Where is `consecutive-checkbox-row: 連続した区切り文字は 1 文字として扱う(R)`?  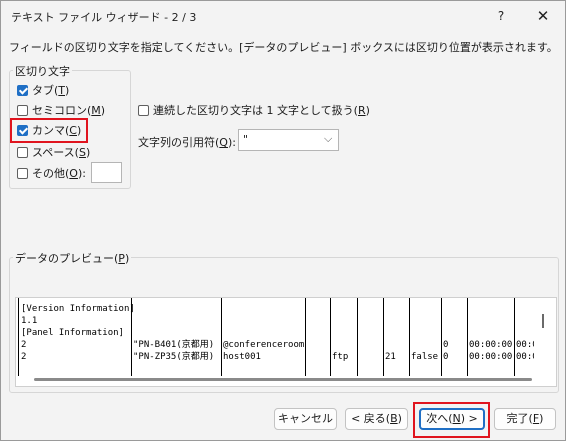
consecutive-checkbox-row: 連続した区切り文字は 1 文字として扱う(R) is located at coordinates (254, 110).